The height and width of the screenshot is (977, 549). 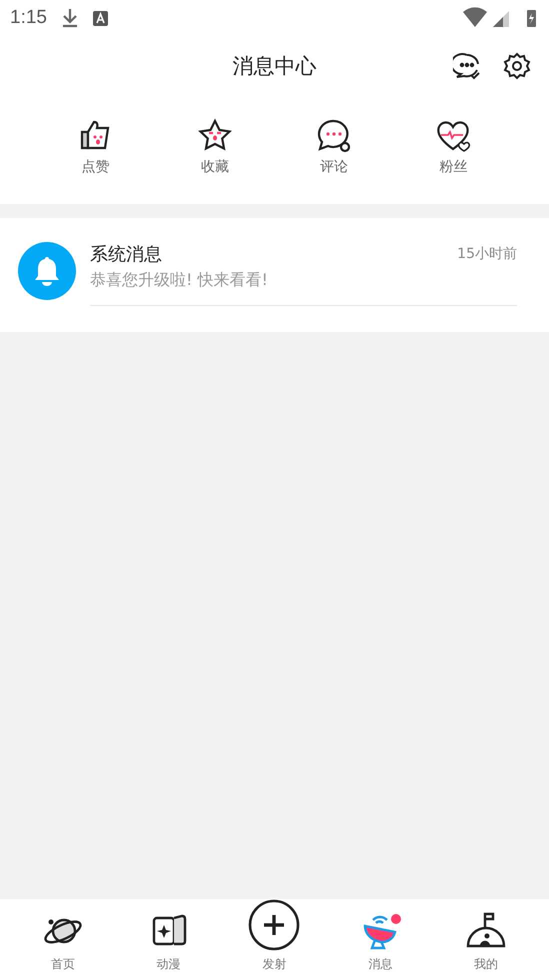 What do you see at coordinates (467, 66) in the screenshot?
I see `chat-check-icon` at bounding box center [467, 66].